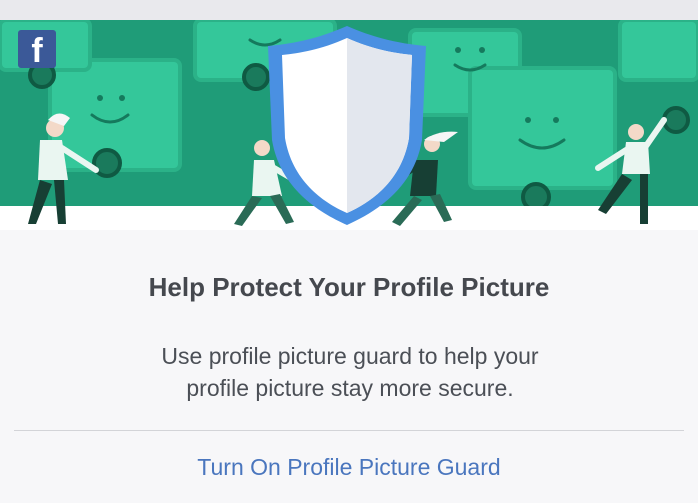  I want to click on facebook-logo-icon: f, so click(37, 49).